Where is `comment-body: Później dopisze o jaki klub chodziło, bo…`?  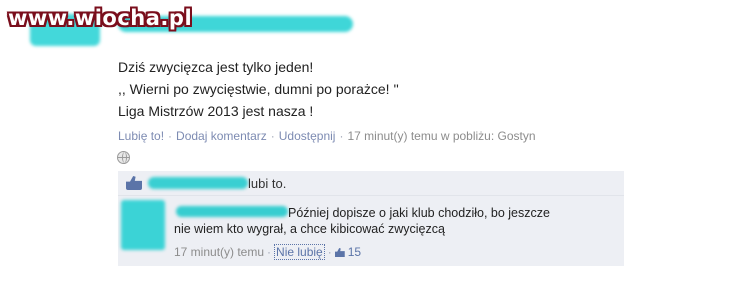 comment-body: Później dopisze o jaki klub chodziło, bo… is located at coordinates (362, 221).